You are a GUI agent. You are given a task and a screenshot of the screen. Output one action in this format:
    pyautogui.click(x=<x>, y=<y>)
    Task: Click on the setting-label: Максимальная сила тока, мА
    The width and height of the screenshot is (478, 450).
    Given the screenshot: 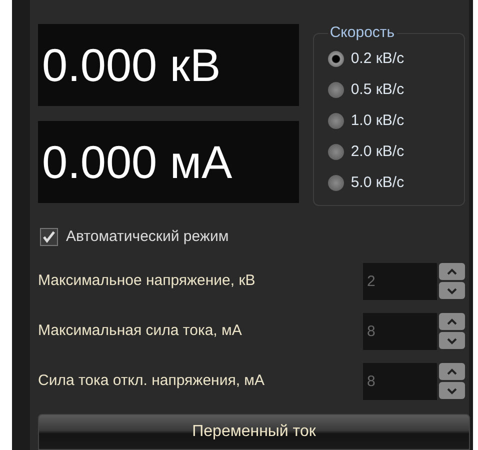 What is the action you would take?
    pyautogui.click(x=140, y=330)
    